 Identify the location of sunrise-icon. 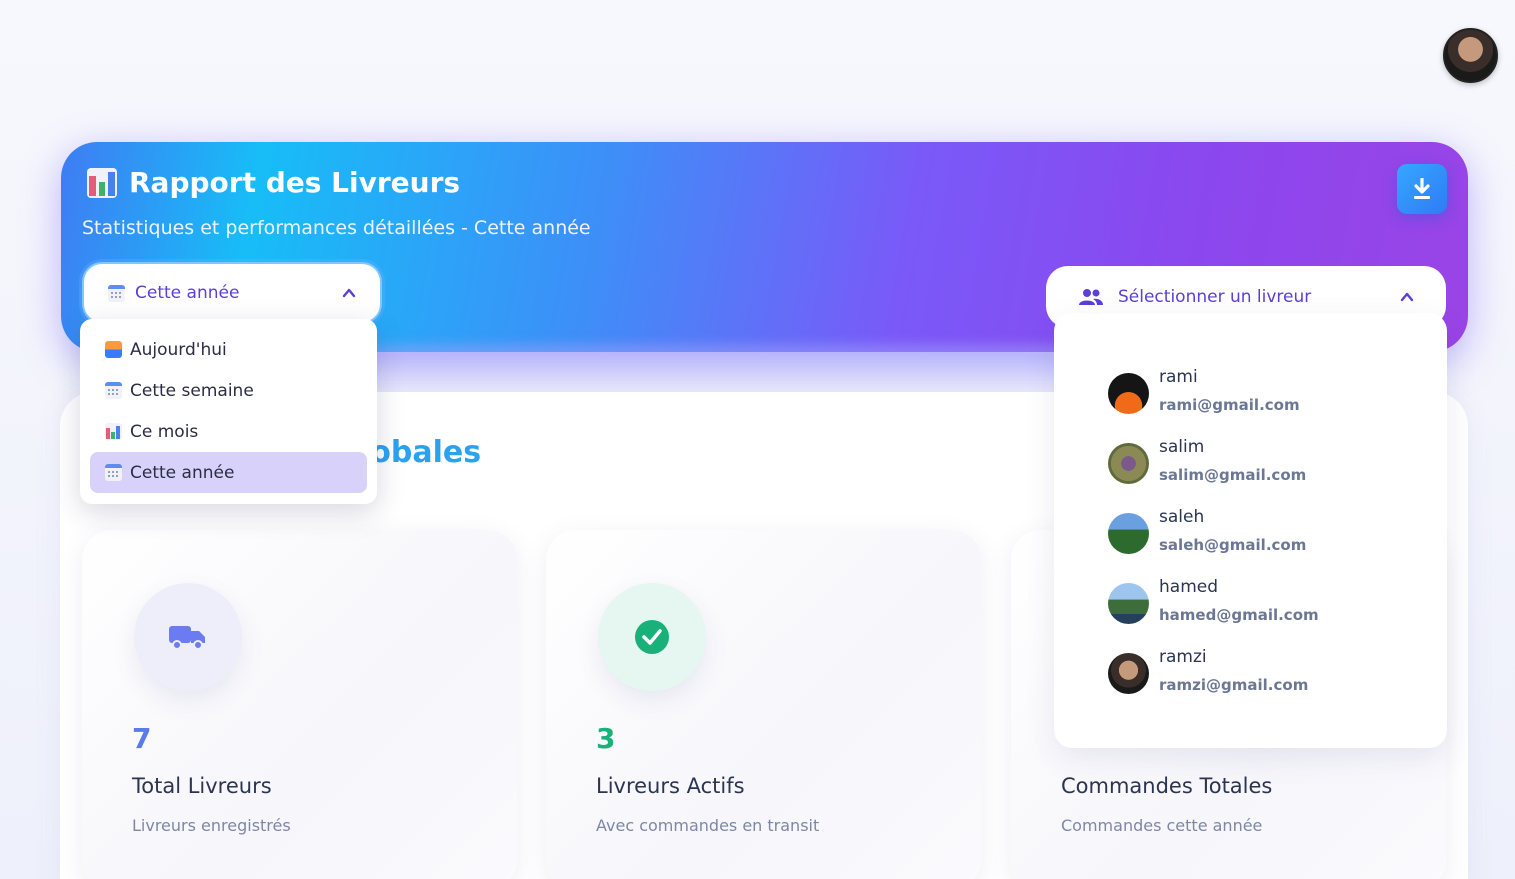
(113, 349).